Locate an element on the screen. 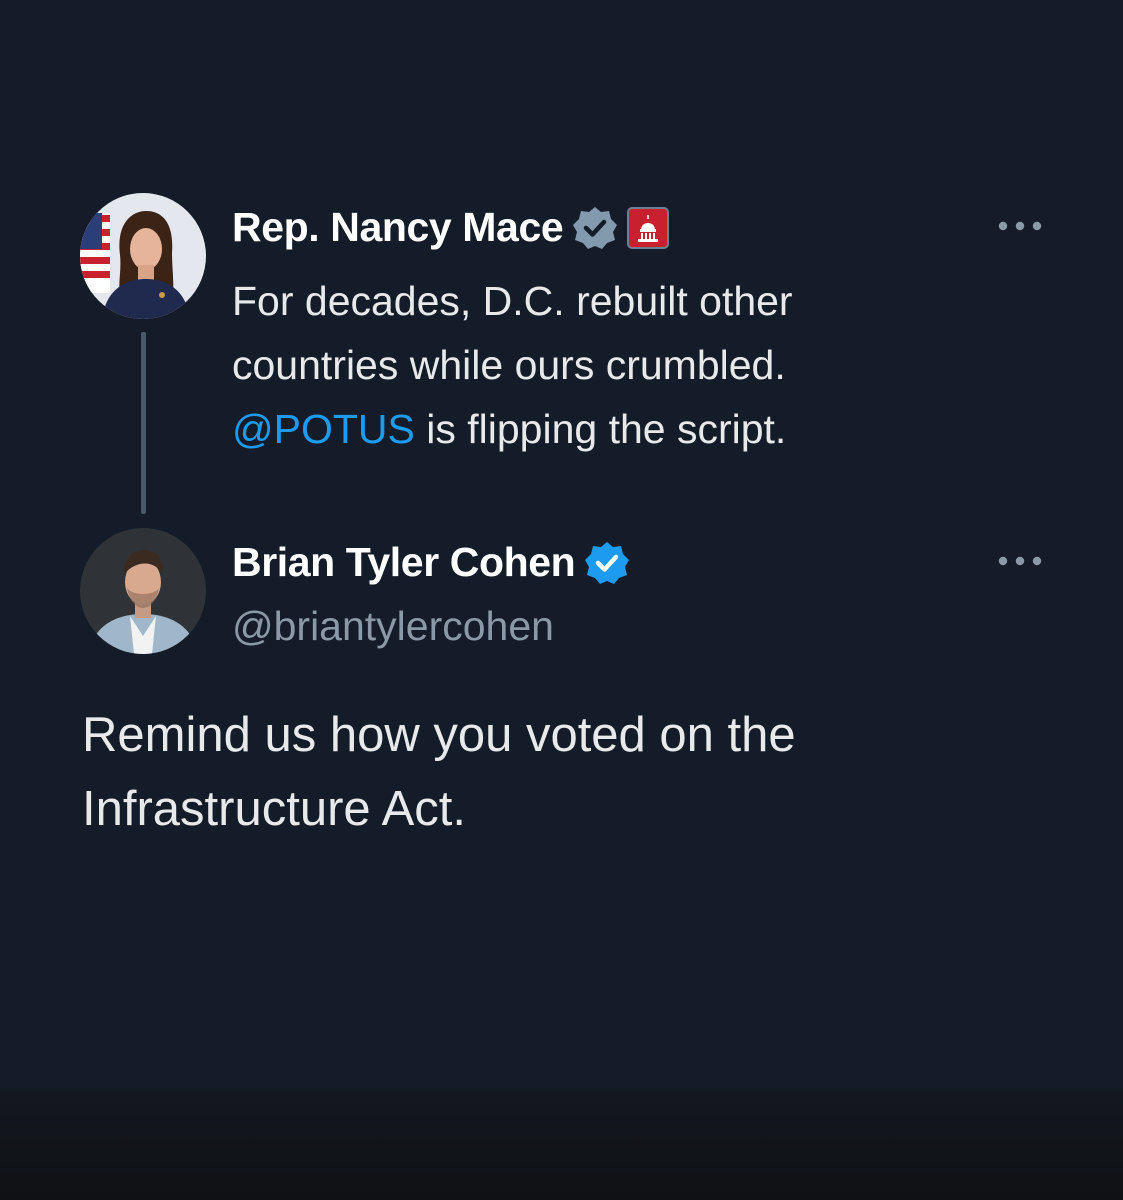  reply-author-row: Brian Tyler Cohen is located at coordinates (431, 562).